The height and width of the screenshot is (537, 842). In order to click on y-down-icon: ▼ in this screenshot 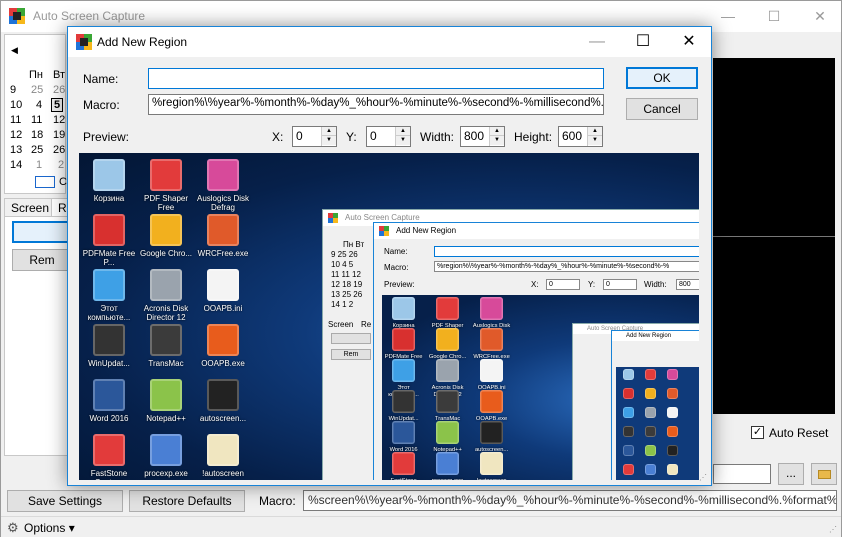, I will do `click(403, 140)`.